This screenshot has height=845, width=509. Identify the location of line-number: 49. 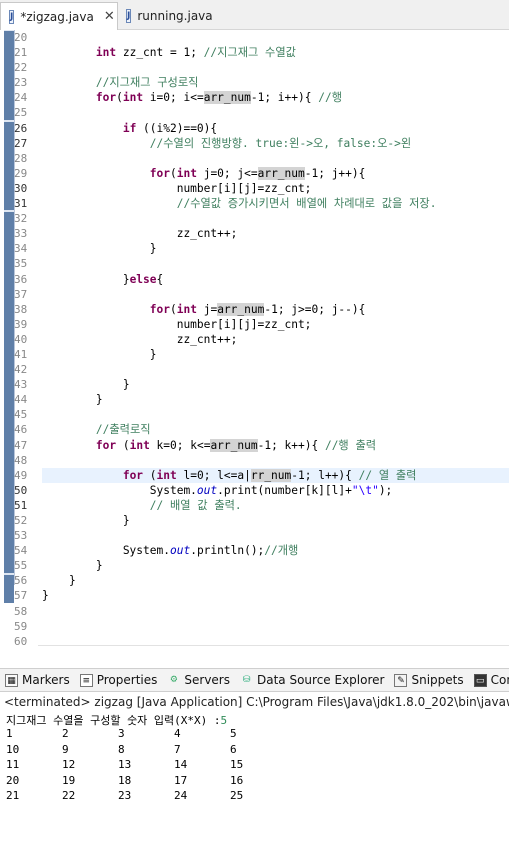
(21, 475).